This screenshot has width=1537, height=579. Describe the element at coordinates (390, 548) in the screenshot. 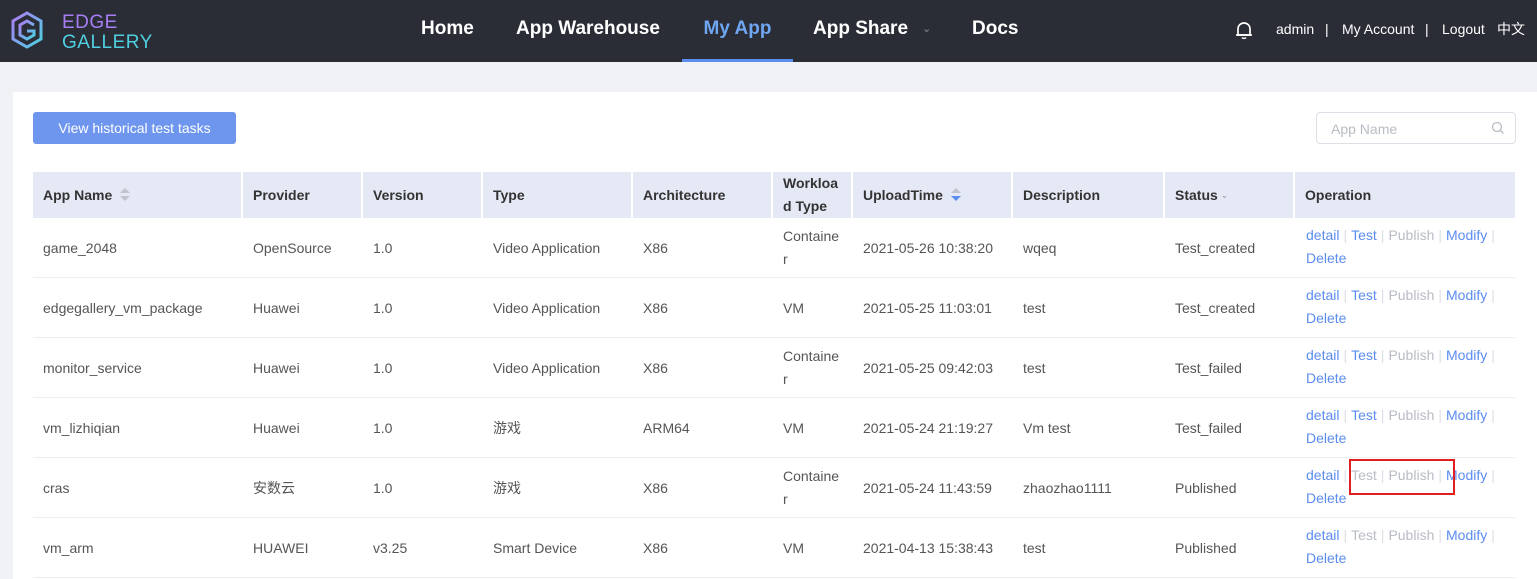

I see `cell-version: v3.25` at that location.